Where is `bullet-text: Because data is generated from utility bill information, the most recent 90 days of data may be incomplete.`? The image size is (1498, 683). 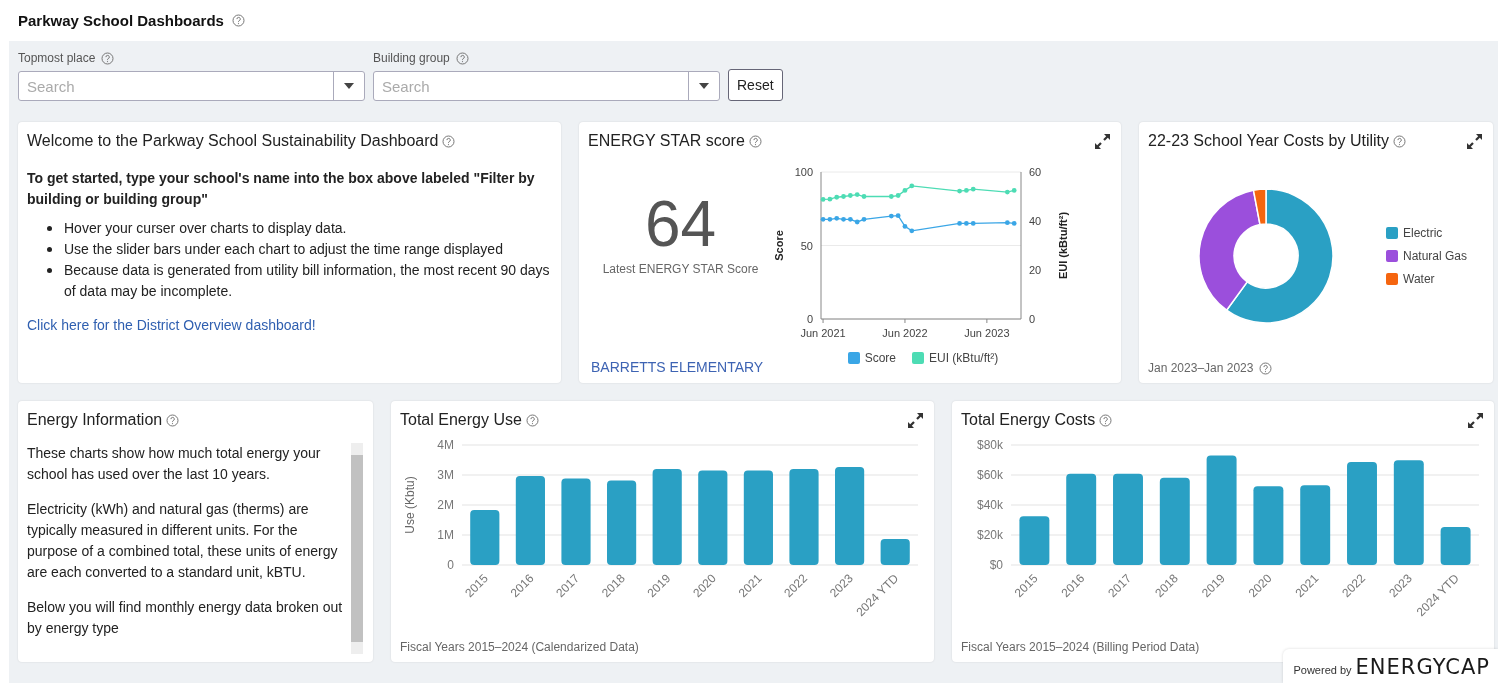 bullet-text: Because data is generated from utility bill information, the most recent 90 days of data may be incomplete. is located at coordinates (307, 281).